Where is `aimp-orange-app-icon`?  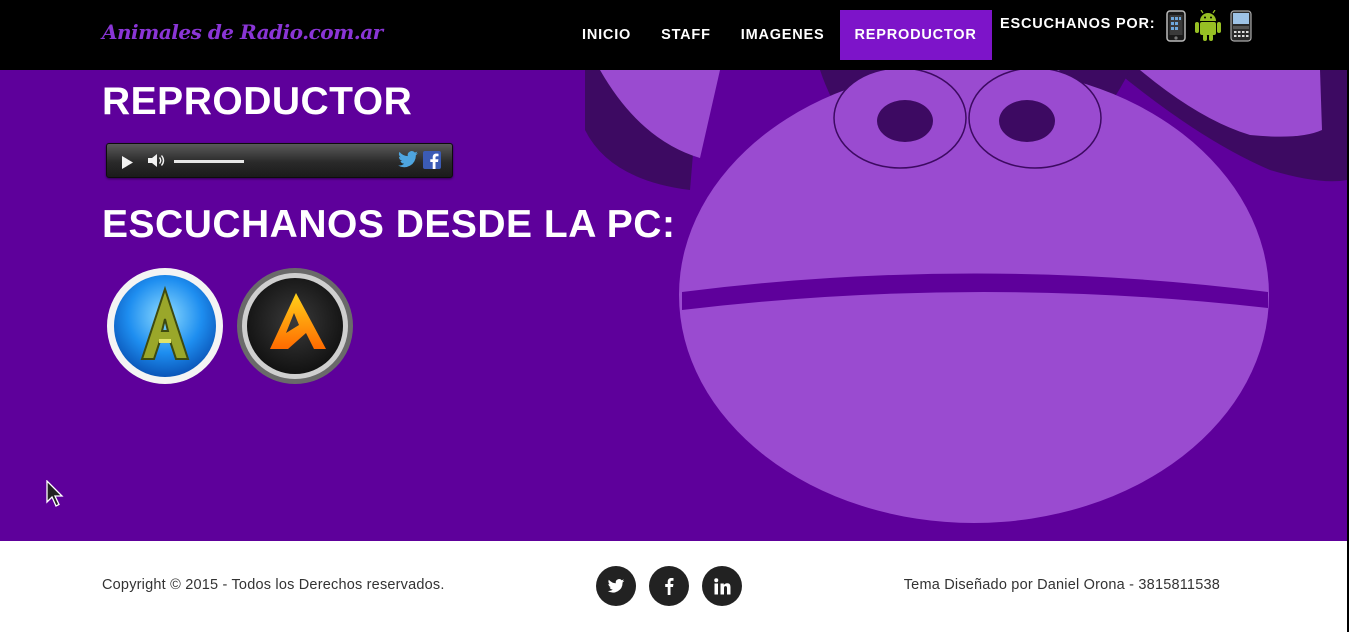 aimp-orange-app-icon is located at coordinates (295, 326).